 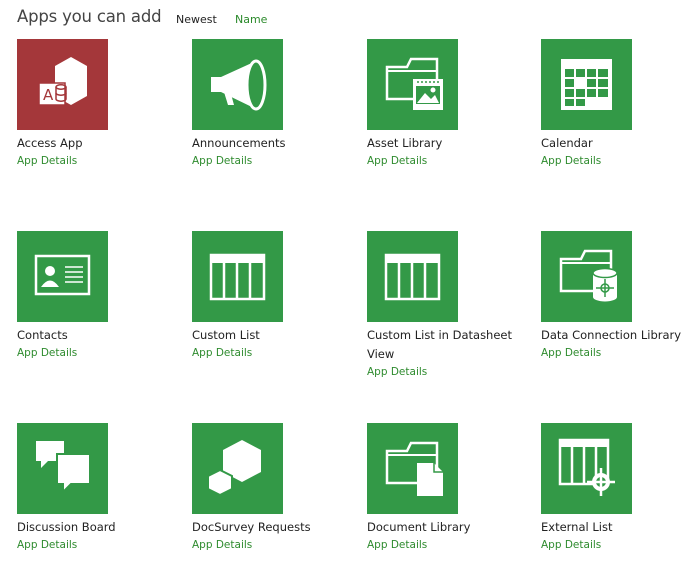 What do you see at coordinates (237, 84) in the screenshot?
I see `megaphone-icon` at bounding box center [237, 84].